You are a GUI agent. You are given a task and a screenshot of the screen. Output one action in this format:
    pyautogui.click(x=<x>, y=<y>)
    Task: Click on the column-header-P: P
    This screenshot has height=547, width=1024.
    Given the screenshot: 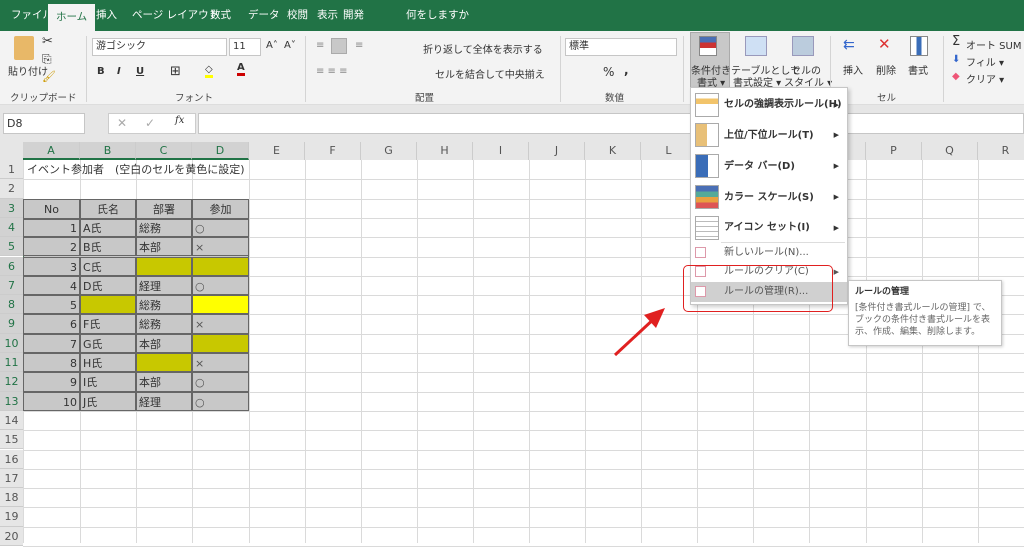 What is the action you would take?
    pyautogui.click(x=894, y=151)
    